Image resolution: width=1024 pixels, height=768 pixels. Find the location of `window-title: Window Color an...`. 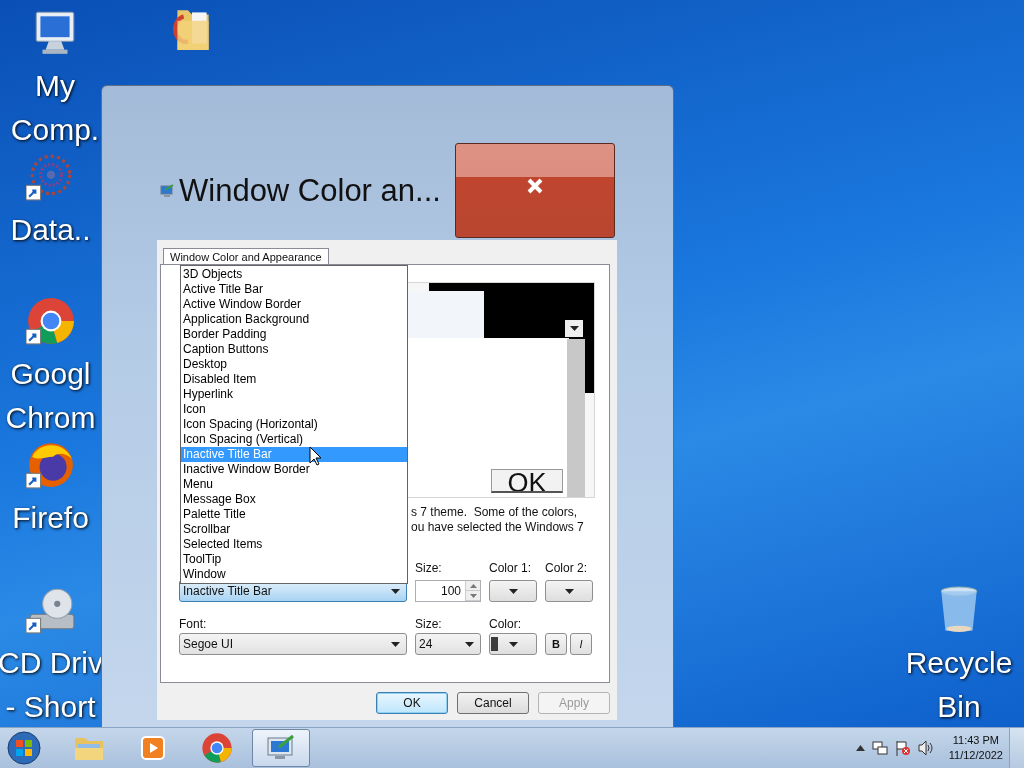

window-title: Window Color an... is located at coordinates (310, 190).